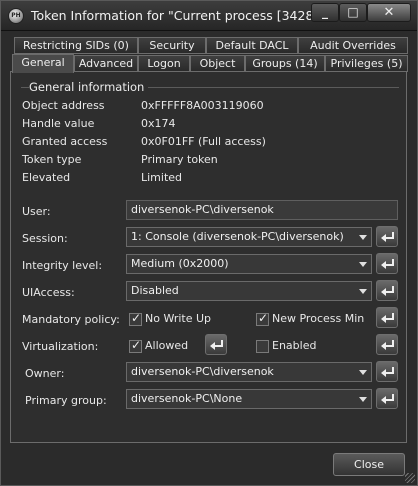  I want to click on integrity-apply-button, so click(387, 263).